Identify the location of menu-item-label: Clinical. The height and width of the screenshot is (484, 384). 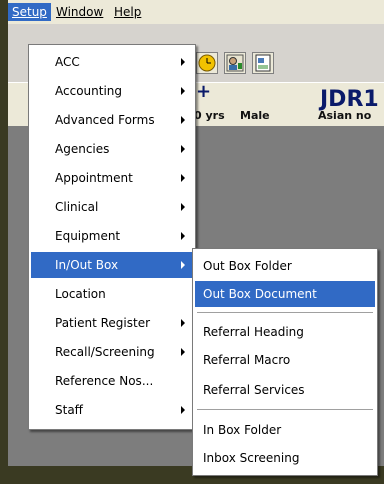
(77, 207).